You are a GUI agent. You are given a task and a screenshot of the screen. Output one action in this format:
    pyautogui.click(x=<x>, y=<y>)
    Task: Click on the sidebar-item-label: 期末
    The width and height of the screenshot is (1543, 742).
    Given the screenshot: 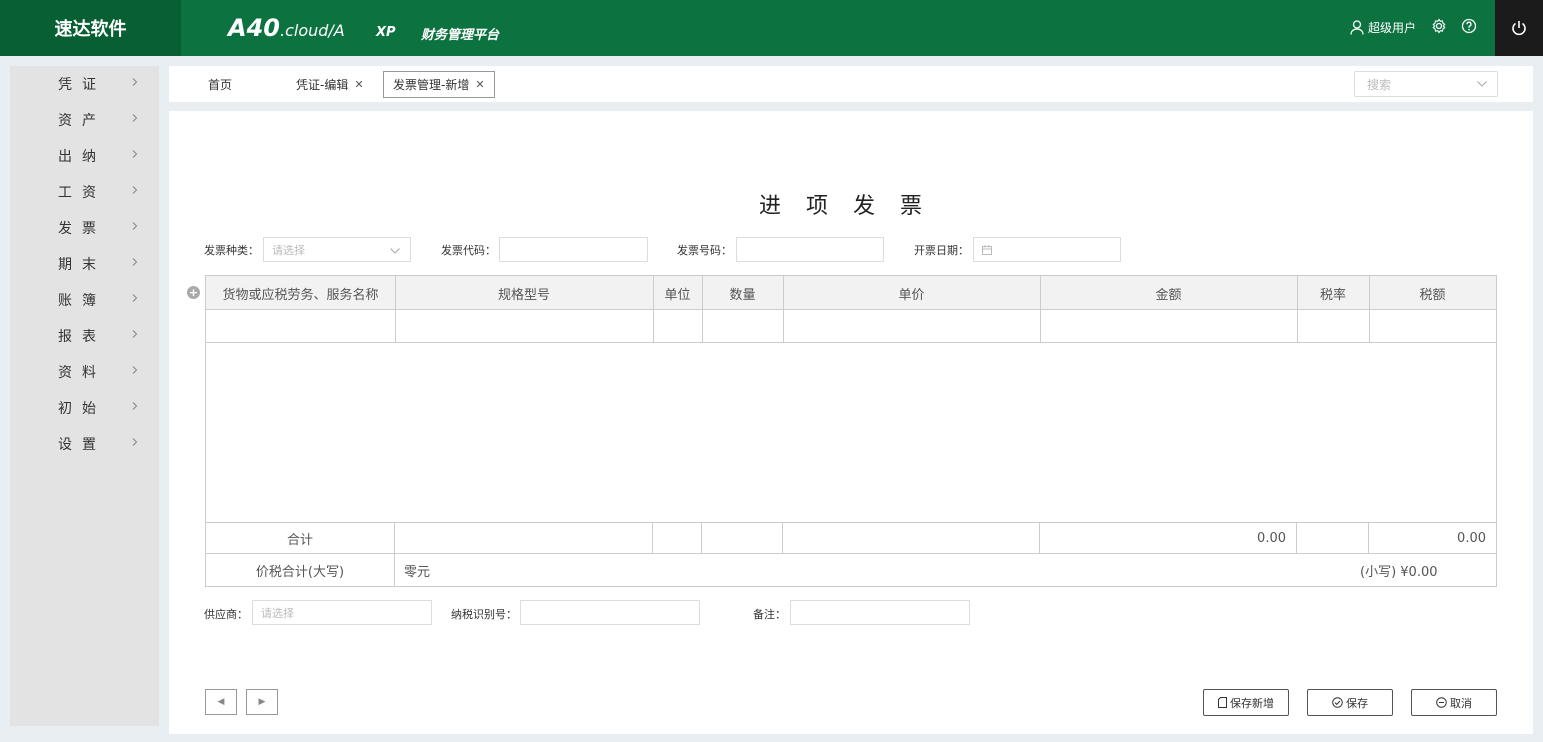 What is the action you would take?
    pyautogui.click(x=82, y=265)
    